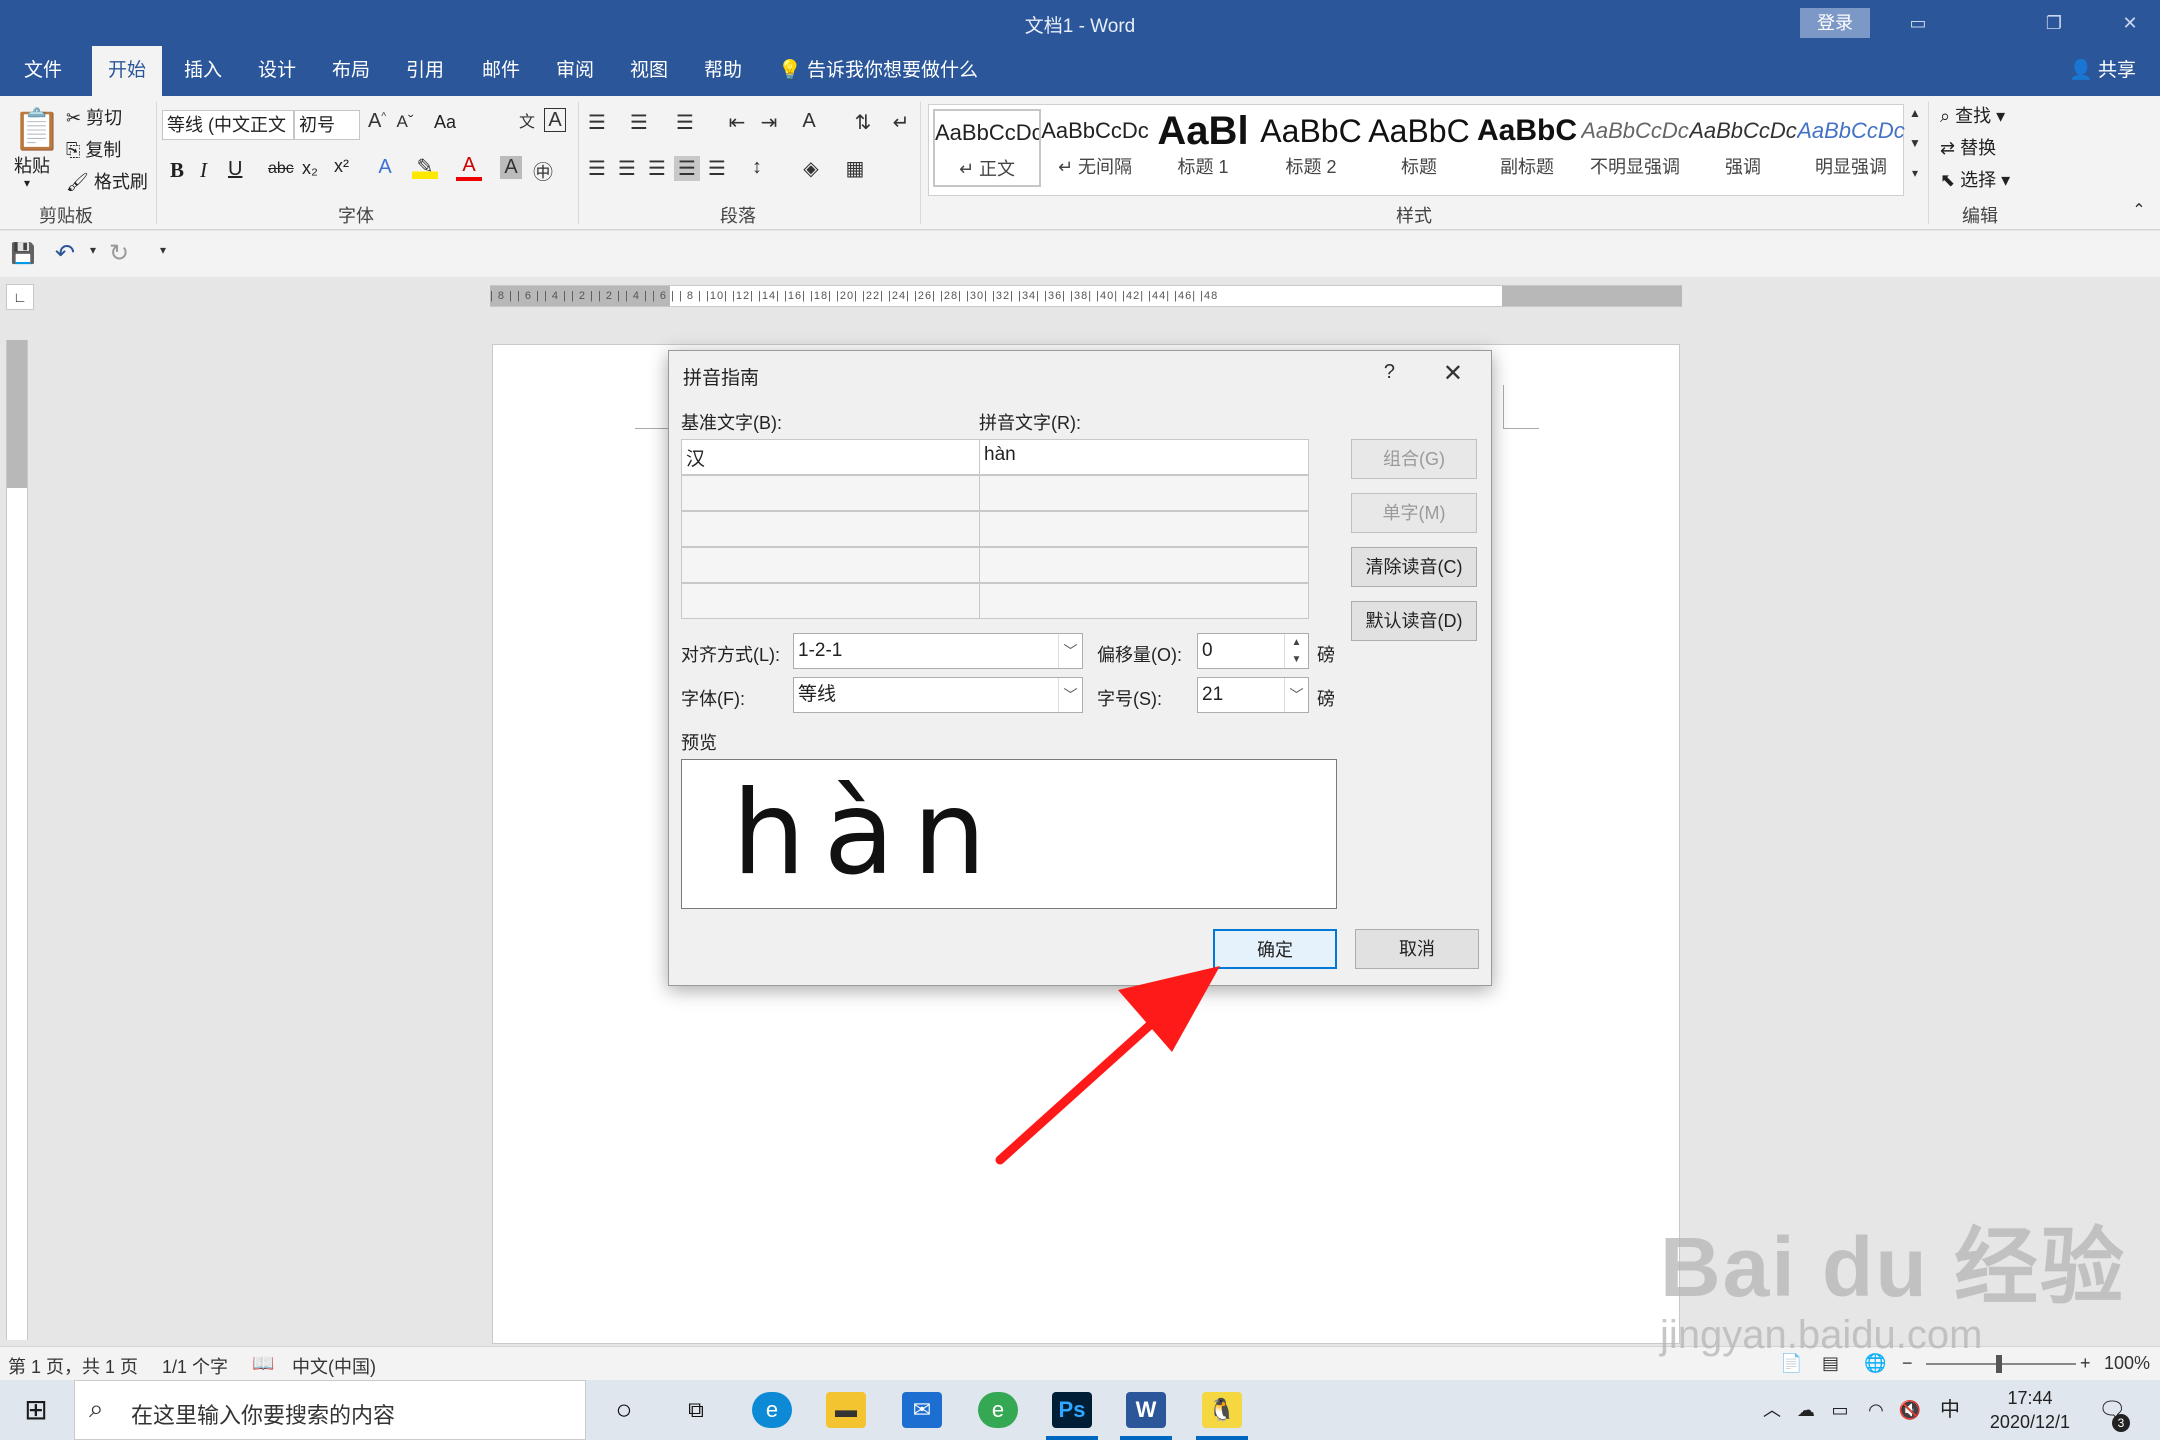  Describe the element at coordinates (723, 71) in the screenshot. I see `tab-help: 帮助` at that location.